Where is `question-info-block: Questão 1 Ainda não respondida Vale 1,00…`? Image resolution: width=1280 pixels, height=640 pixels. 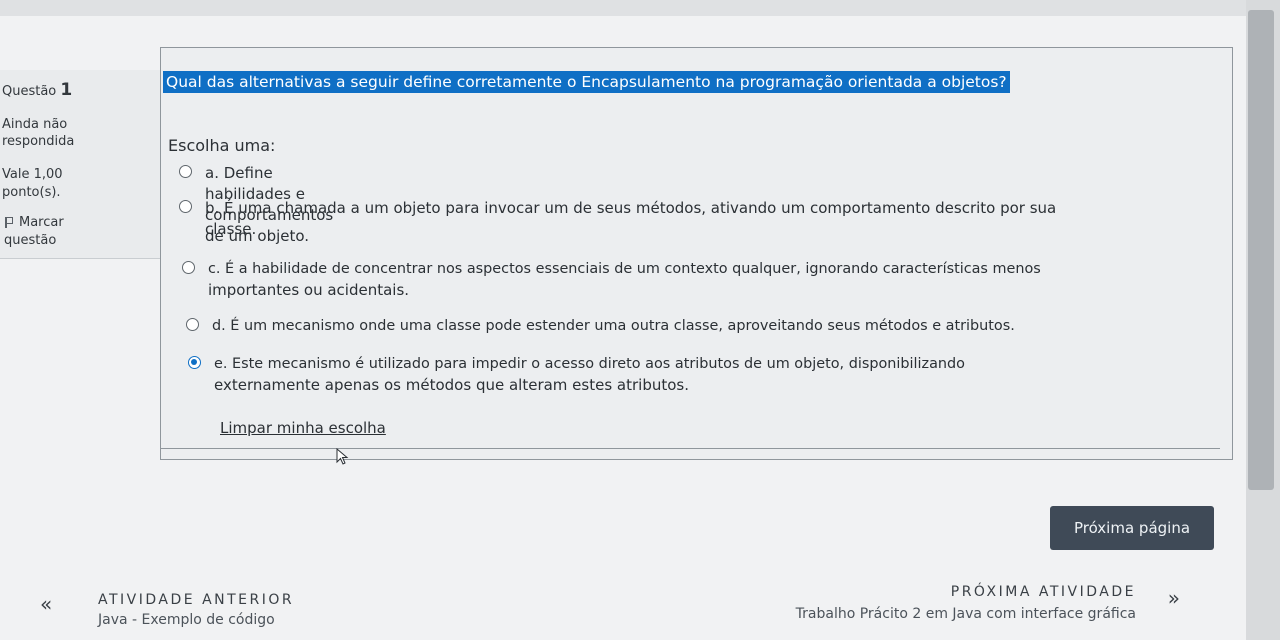 question-info-block: Questão 1 Ainda não respondida Vale 1,00… is located at coordinates (80, 164).